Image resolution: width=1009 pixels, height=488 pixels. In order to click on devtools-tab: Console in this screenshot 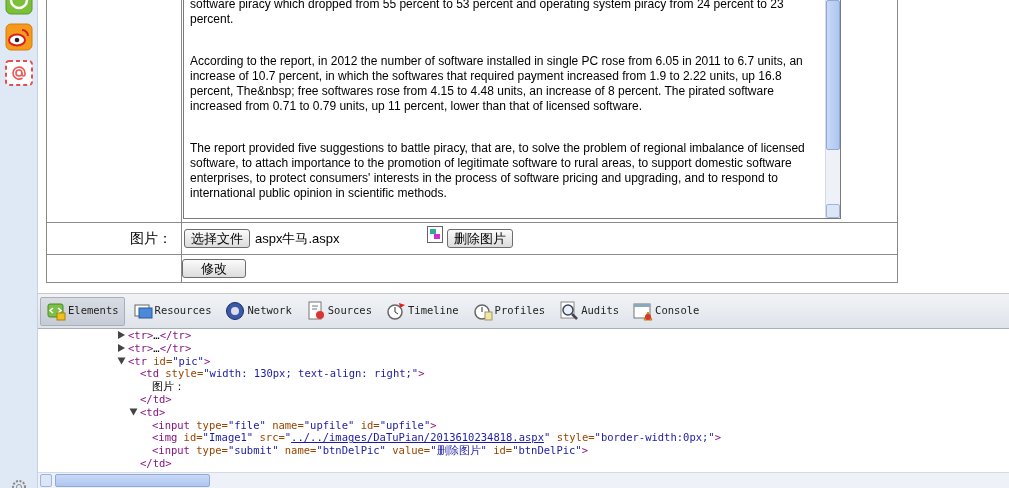, I will do `click(666, 311)`.